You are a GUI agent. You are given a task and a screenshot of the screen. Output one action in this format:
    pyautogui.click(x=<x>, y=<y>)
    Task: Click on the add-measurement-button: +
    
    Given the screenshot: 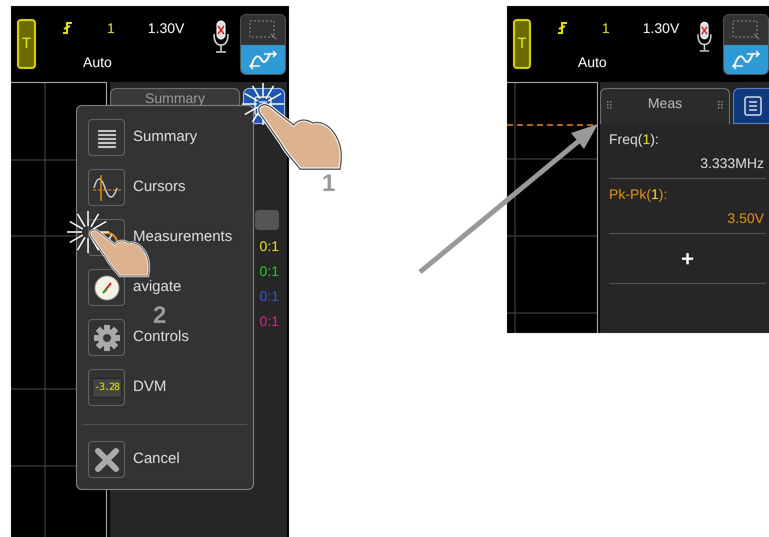 What is the action you would take?
    pyautogui.click(x=687, y=259)
    